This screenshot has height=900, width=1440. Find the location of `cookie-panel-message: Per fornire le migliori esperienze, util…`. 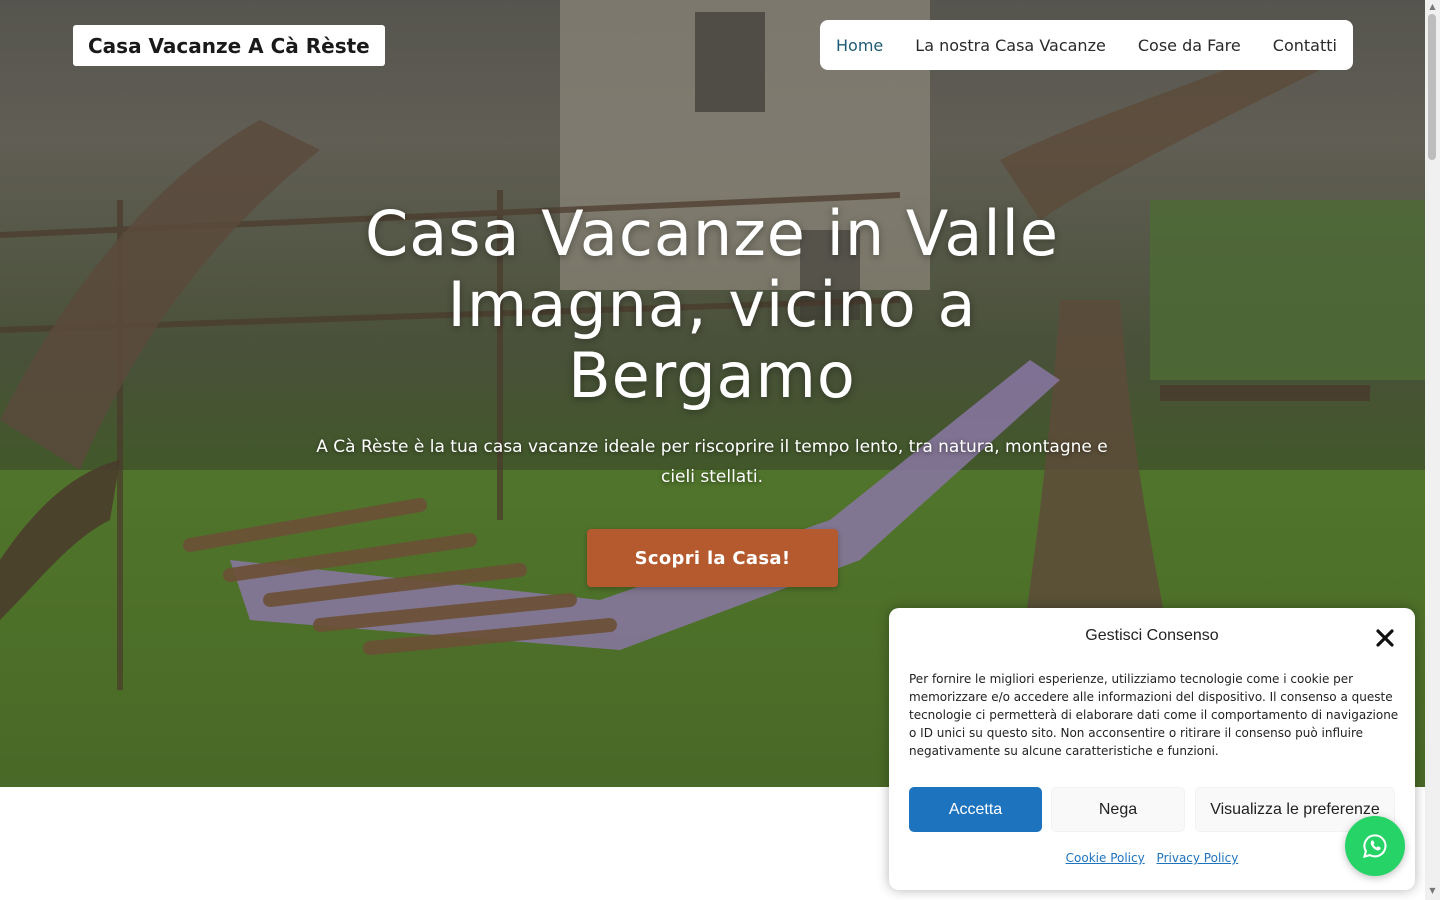

cookie-panel-message: Per fornire le migliori esperienze, util… is located at coordinates (1154, 715).